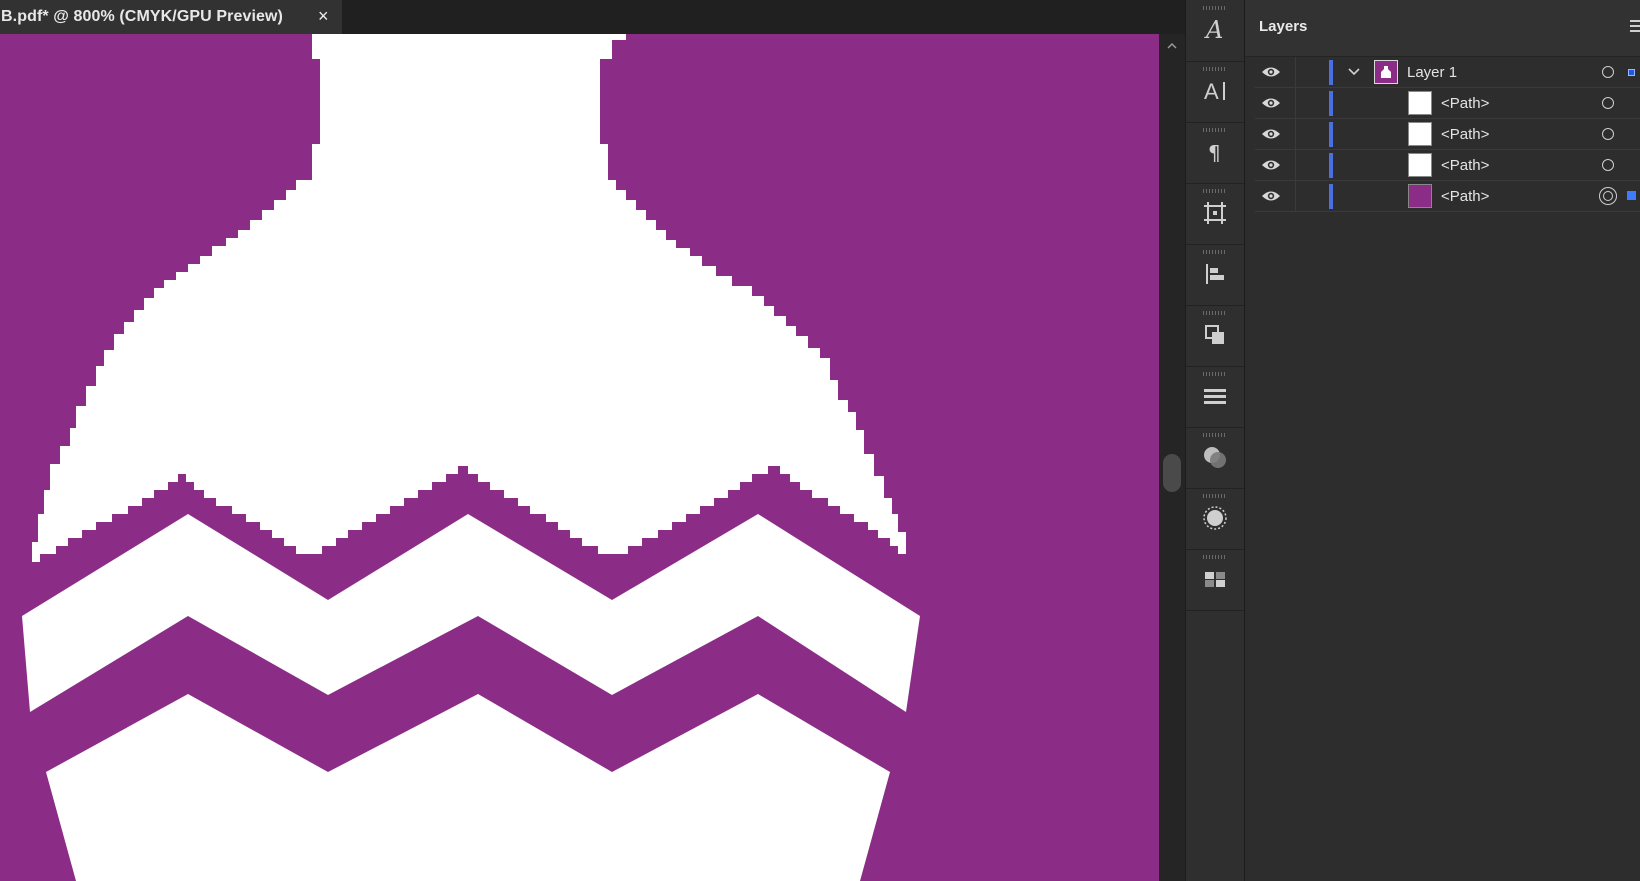  I want to click on zigzag-band-bottom, so click(468, 787).